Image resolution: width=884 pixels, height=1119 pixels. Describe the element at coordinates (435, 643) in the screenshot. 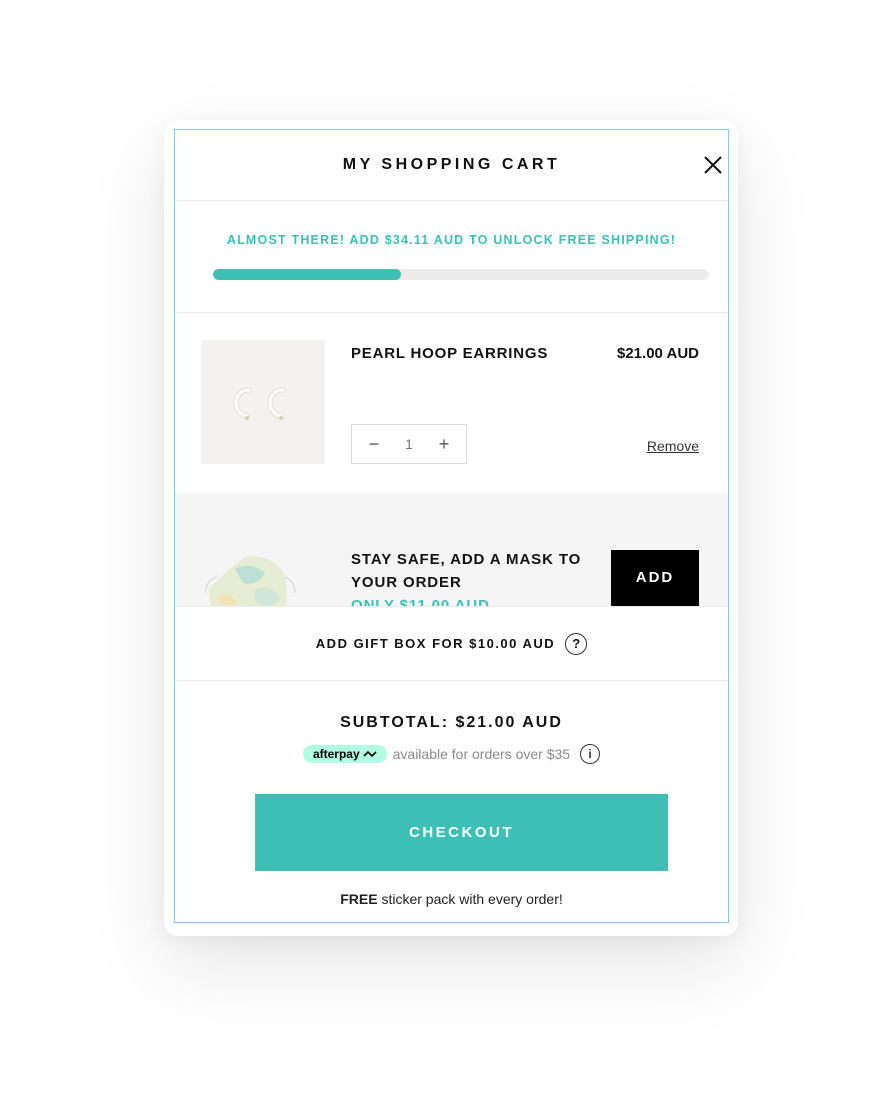

I see `gift-box-label: ADD GIFT BOX FOR $10.00 AUD` at that location.